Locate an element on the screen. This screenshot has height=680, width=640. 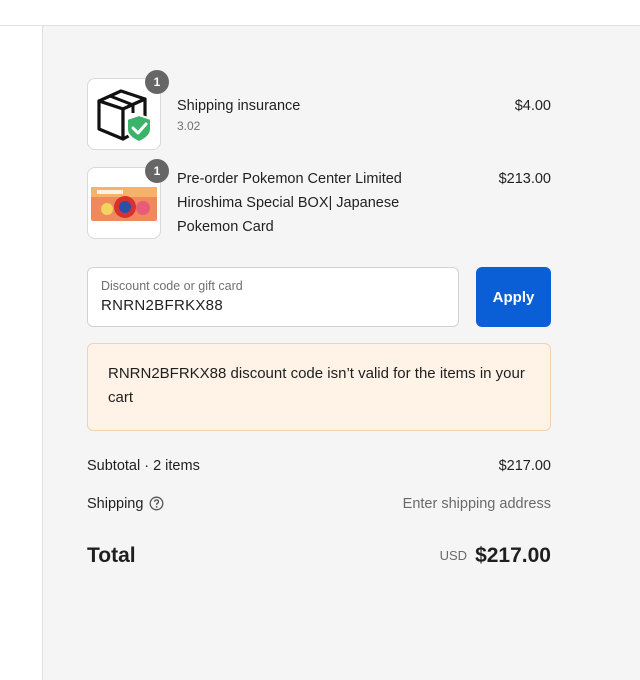
subtotal-value: $217.00 is located at coordinates (524, 466).